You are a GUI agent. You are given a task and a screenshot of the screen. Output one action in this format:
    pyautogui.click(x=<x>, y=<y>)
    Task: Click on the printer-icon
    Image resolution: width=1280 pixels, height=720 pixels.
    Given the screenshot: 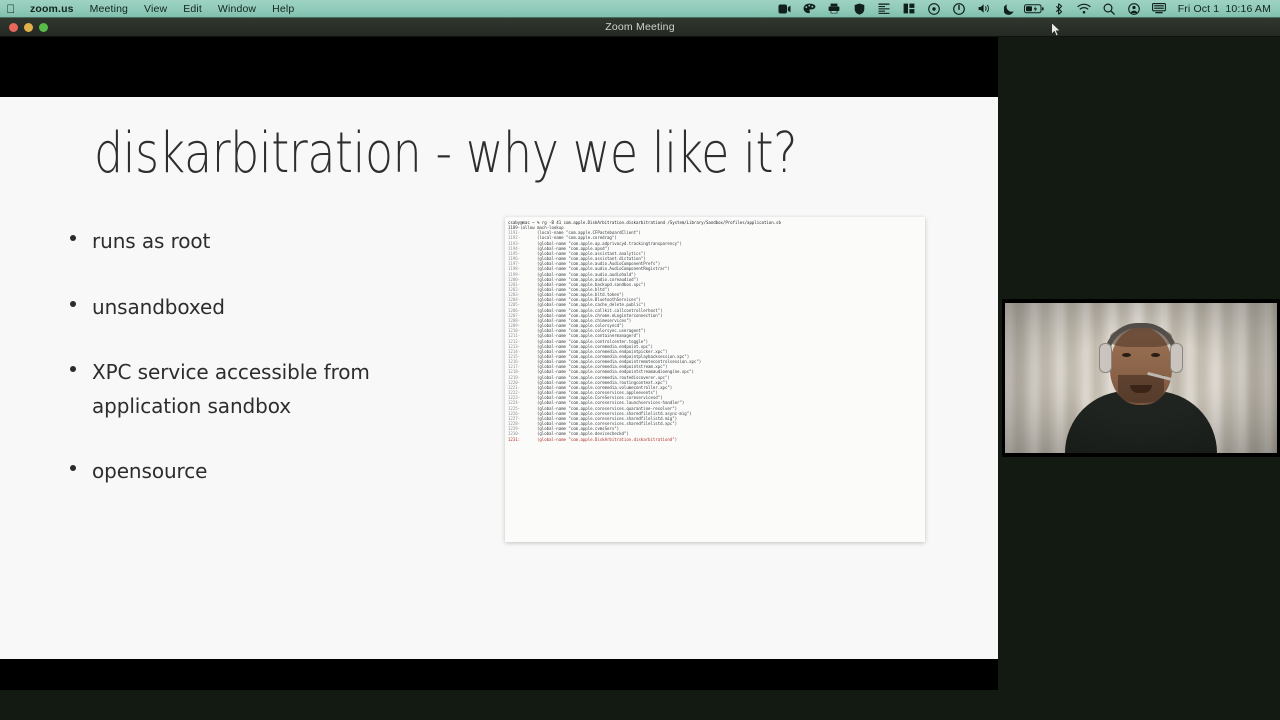 What is the action you would take?
    pyautogui.click(x=834, y=9)
    